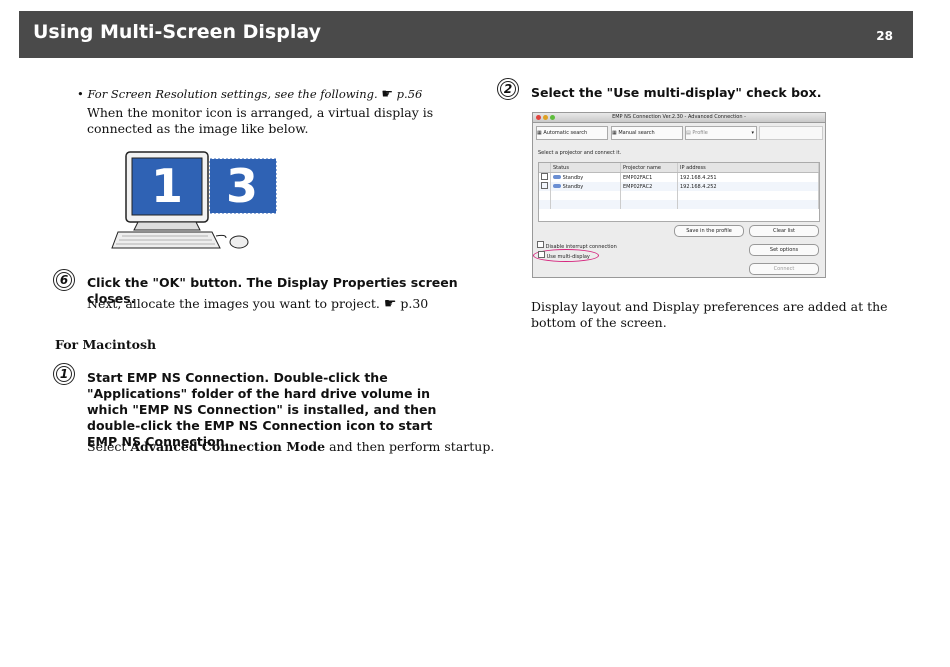  What do you see at coordinates (242, 186) in the screenshot?
I see `monitor-number-3: 3` at bounding box center [242, 186].